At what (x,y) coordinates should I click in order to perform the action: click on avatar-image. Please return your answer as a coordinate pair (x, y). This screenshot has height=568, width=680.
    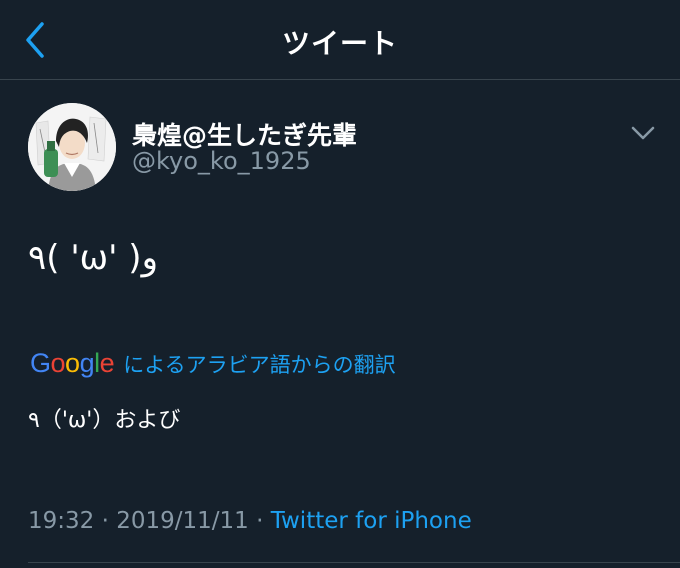
    Looking at the image, I should click on (72, 147).